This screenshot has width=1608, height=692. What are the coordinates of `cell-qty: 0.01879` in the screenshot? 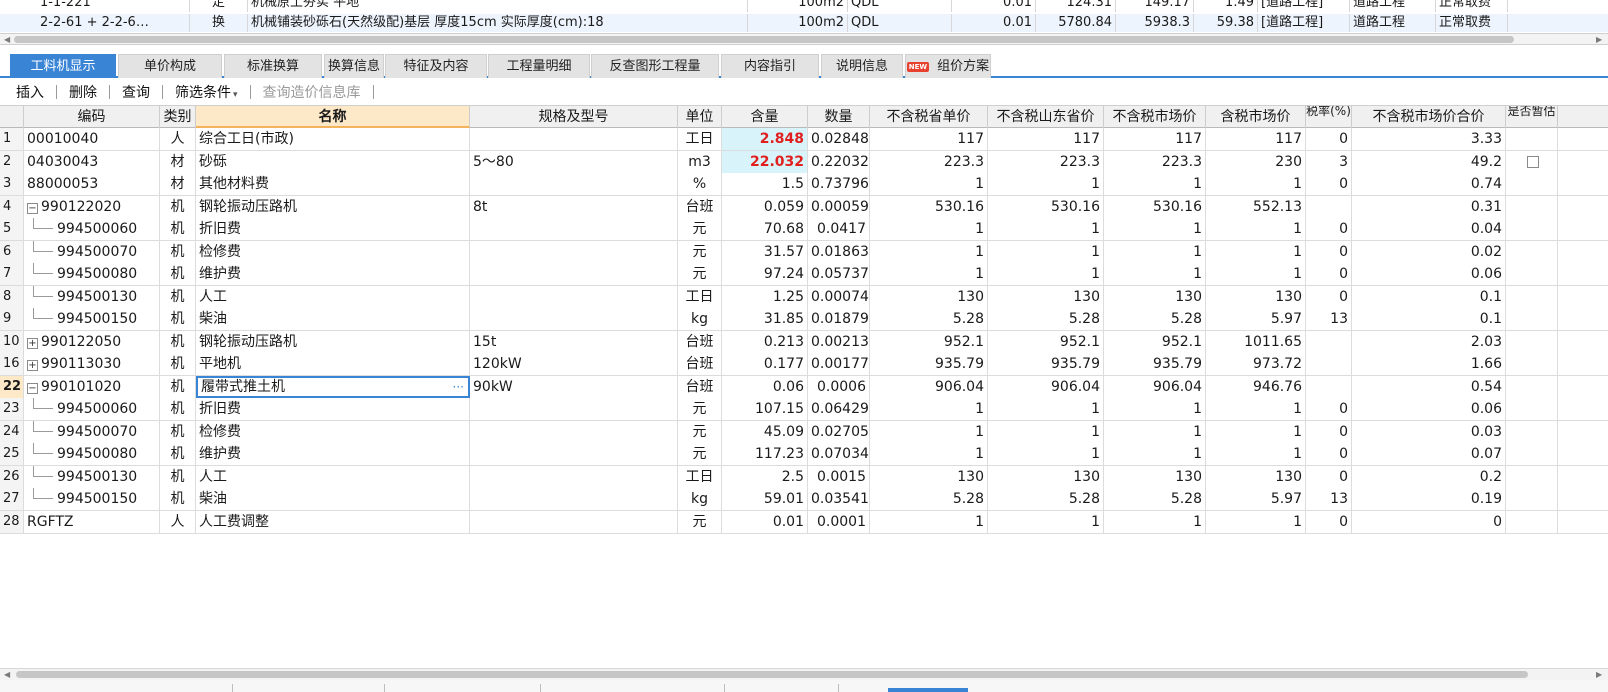 It's located at (839, 319).